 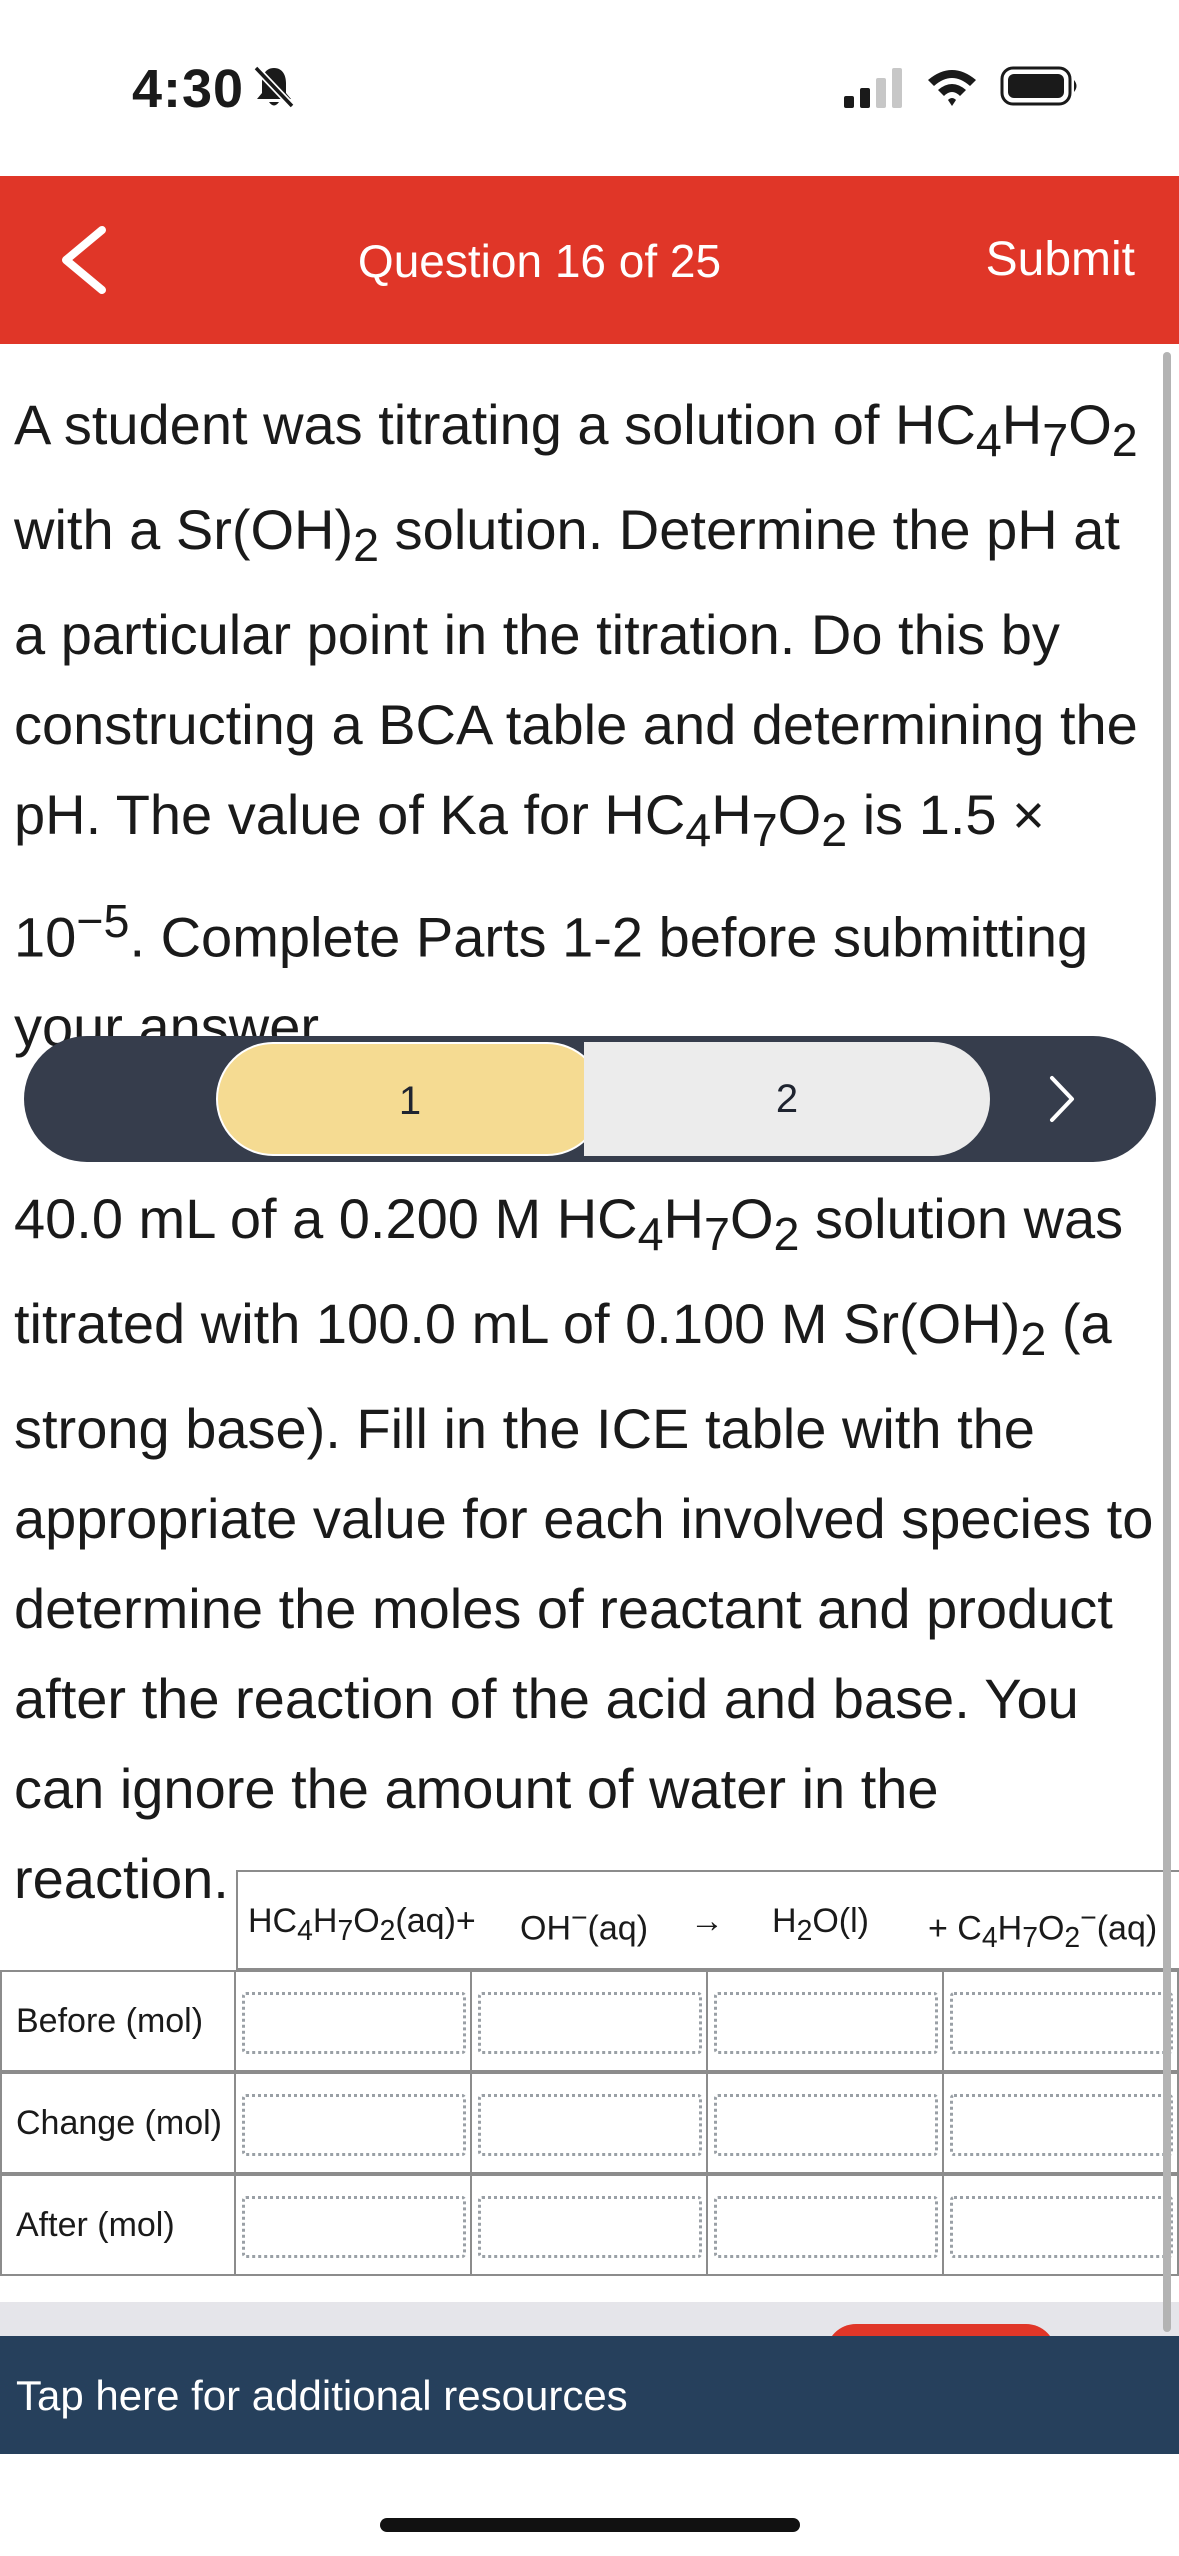 I want to click on before-water-input, so click(x=826, y=2023).